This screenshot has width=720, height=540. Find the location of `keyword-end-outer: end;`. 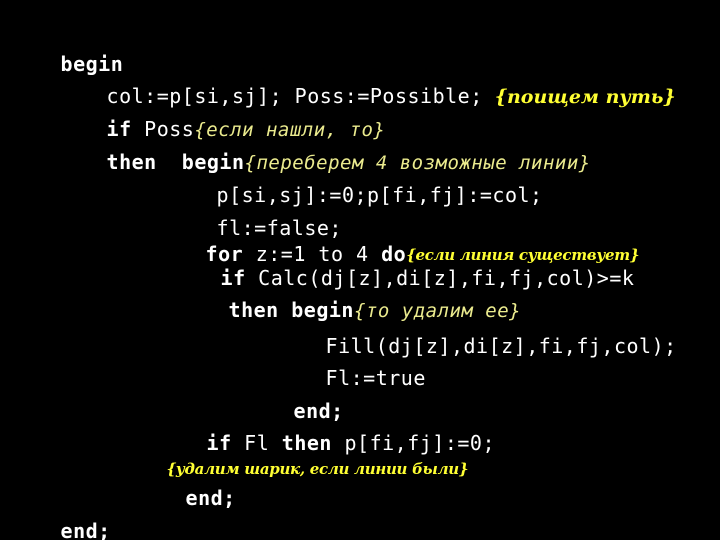

keyword-end-outer: end; is located at coordinates (85, 529).